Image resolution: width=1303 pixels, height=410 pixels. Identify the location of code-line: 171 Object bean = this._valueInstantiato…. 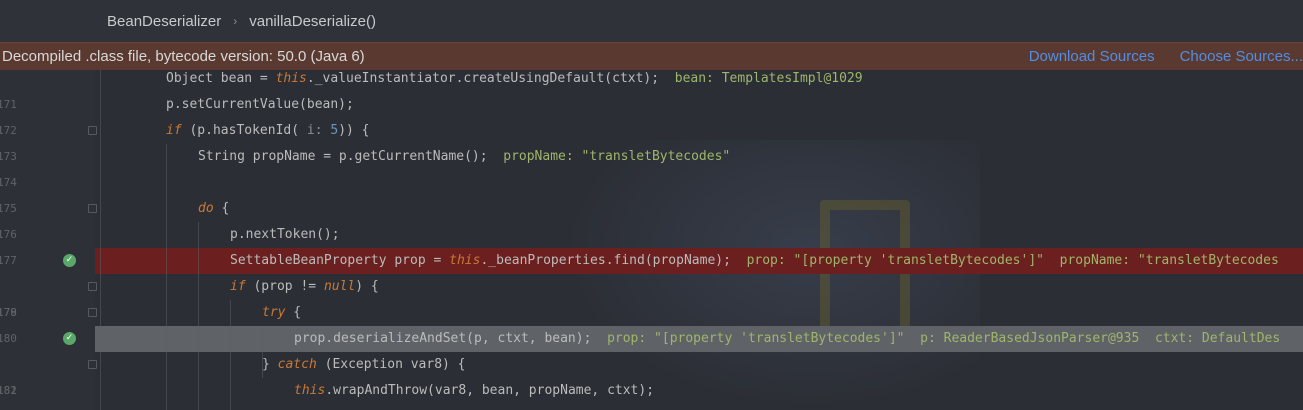
(651, 88).